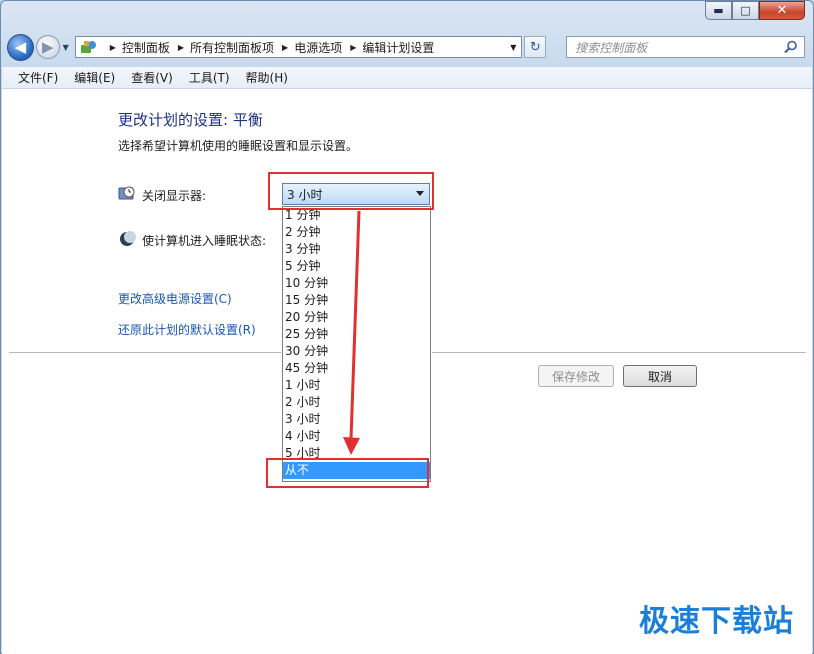 The image size is (814, 654). I want to click on search-input: 搜索控制面板, so click(686, 47).